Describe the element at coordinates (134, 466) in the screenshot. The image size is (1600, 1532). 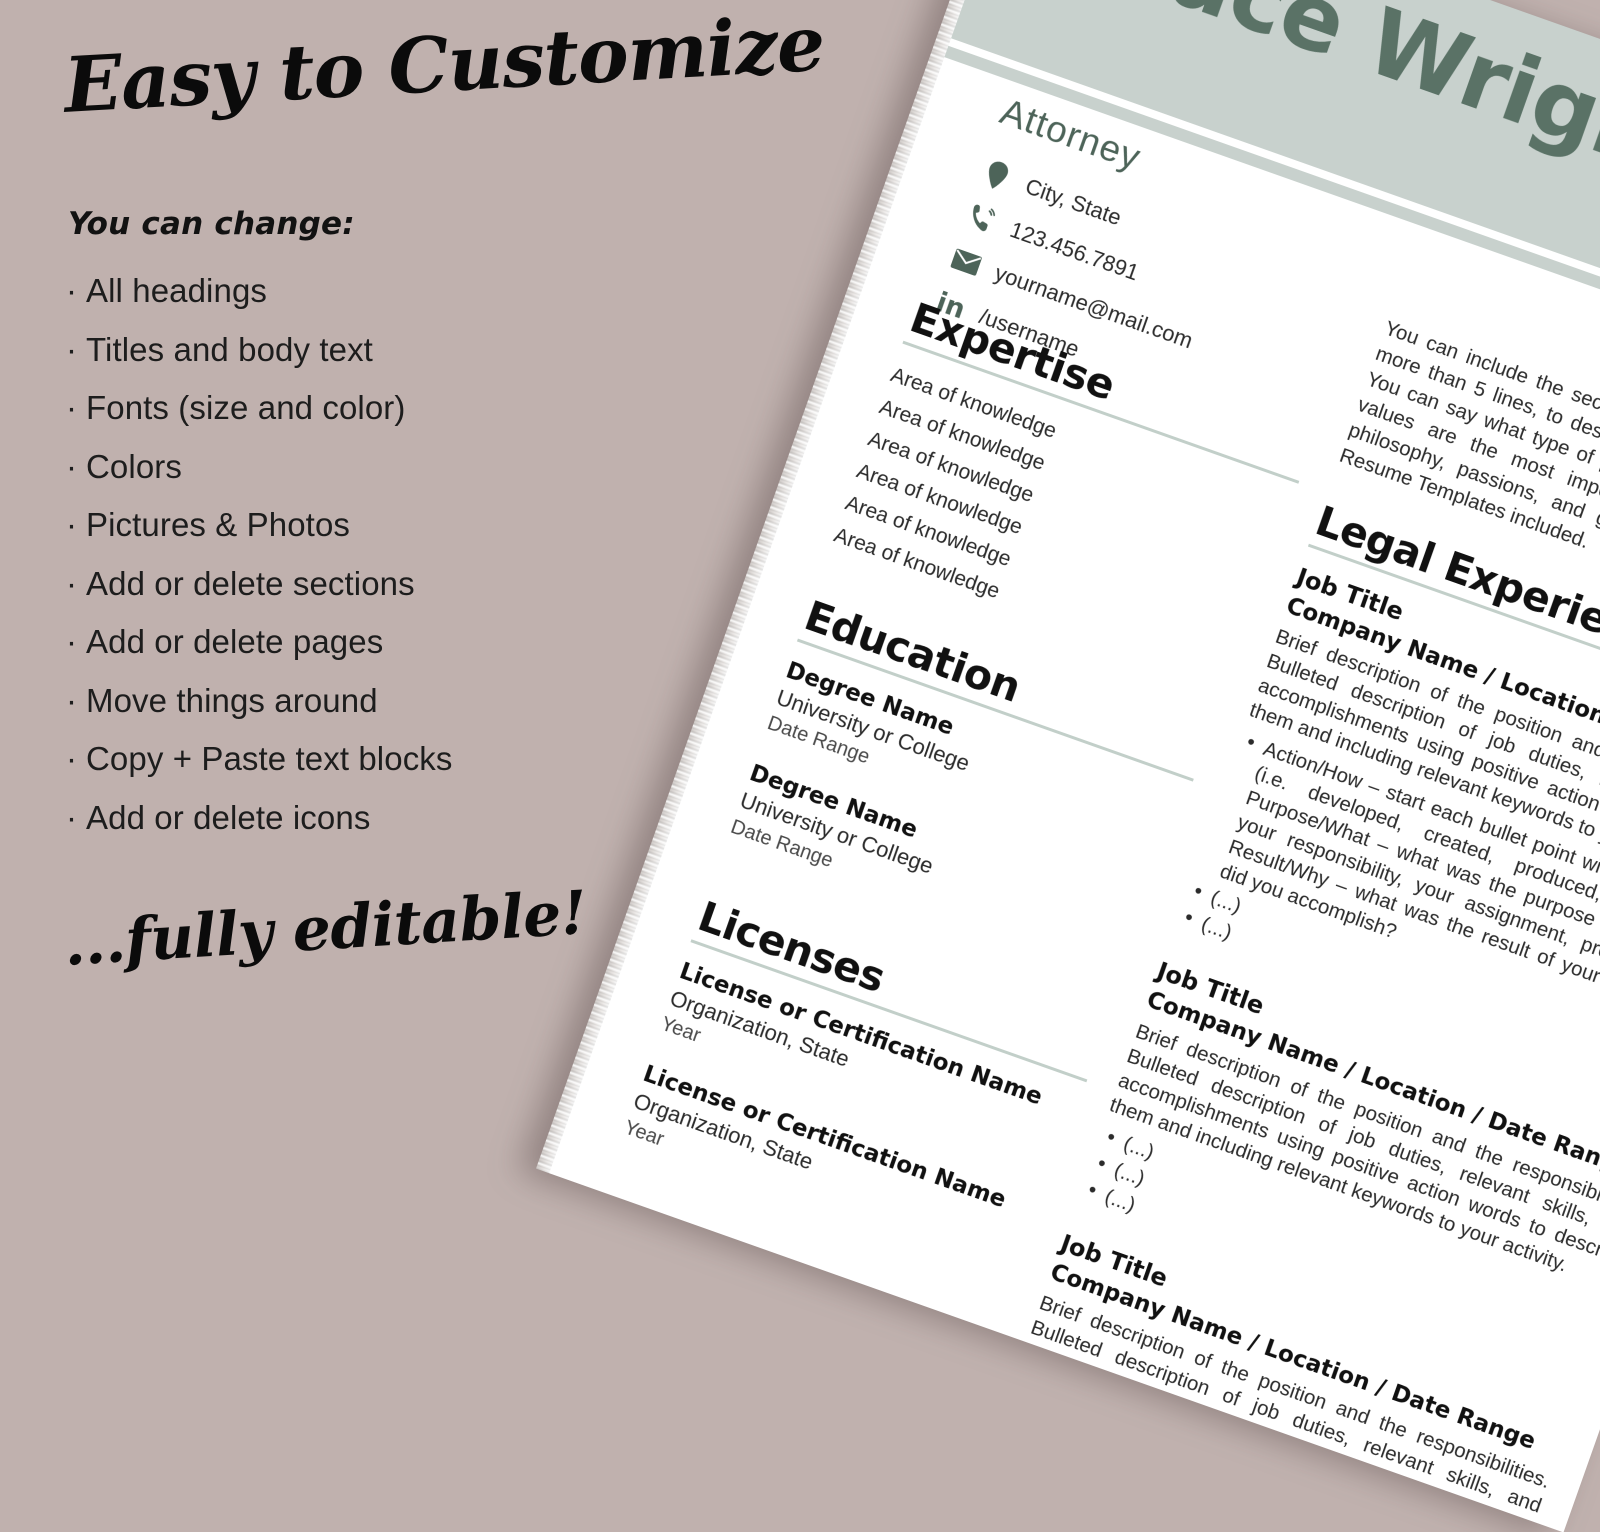
I see `list-item-label: Colors` at that location.